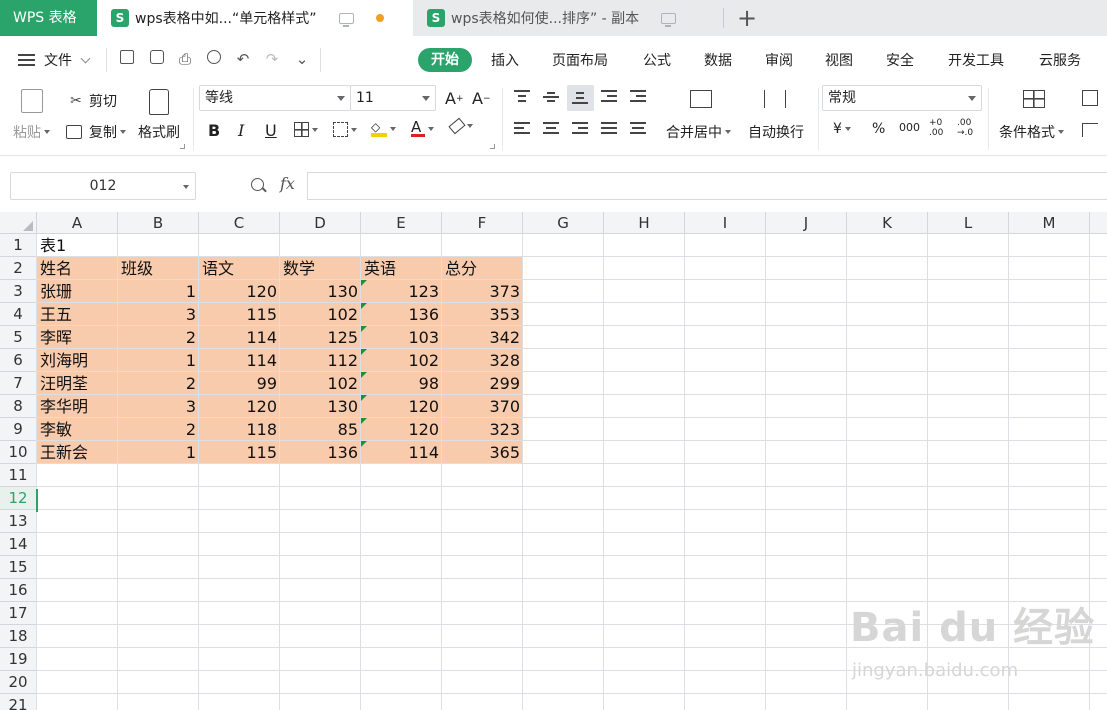 The width and height of the screenshot is (1107, 710). Describe the element at coordinates (806, 223) in the screenshot. I see `column-header-j: J` at that location.